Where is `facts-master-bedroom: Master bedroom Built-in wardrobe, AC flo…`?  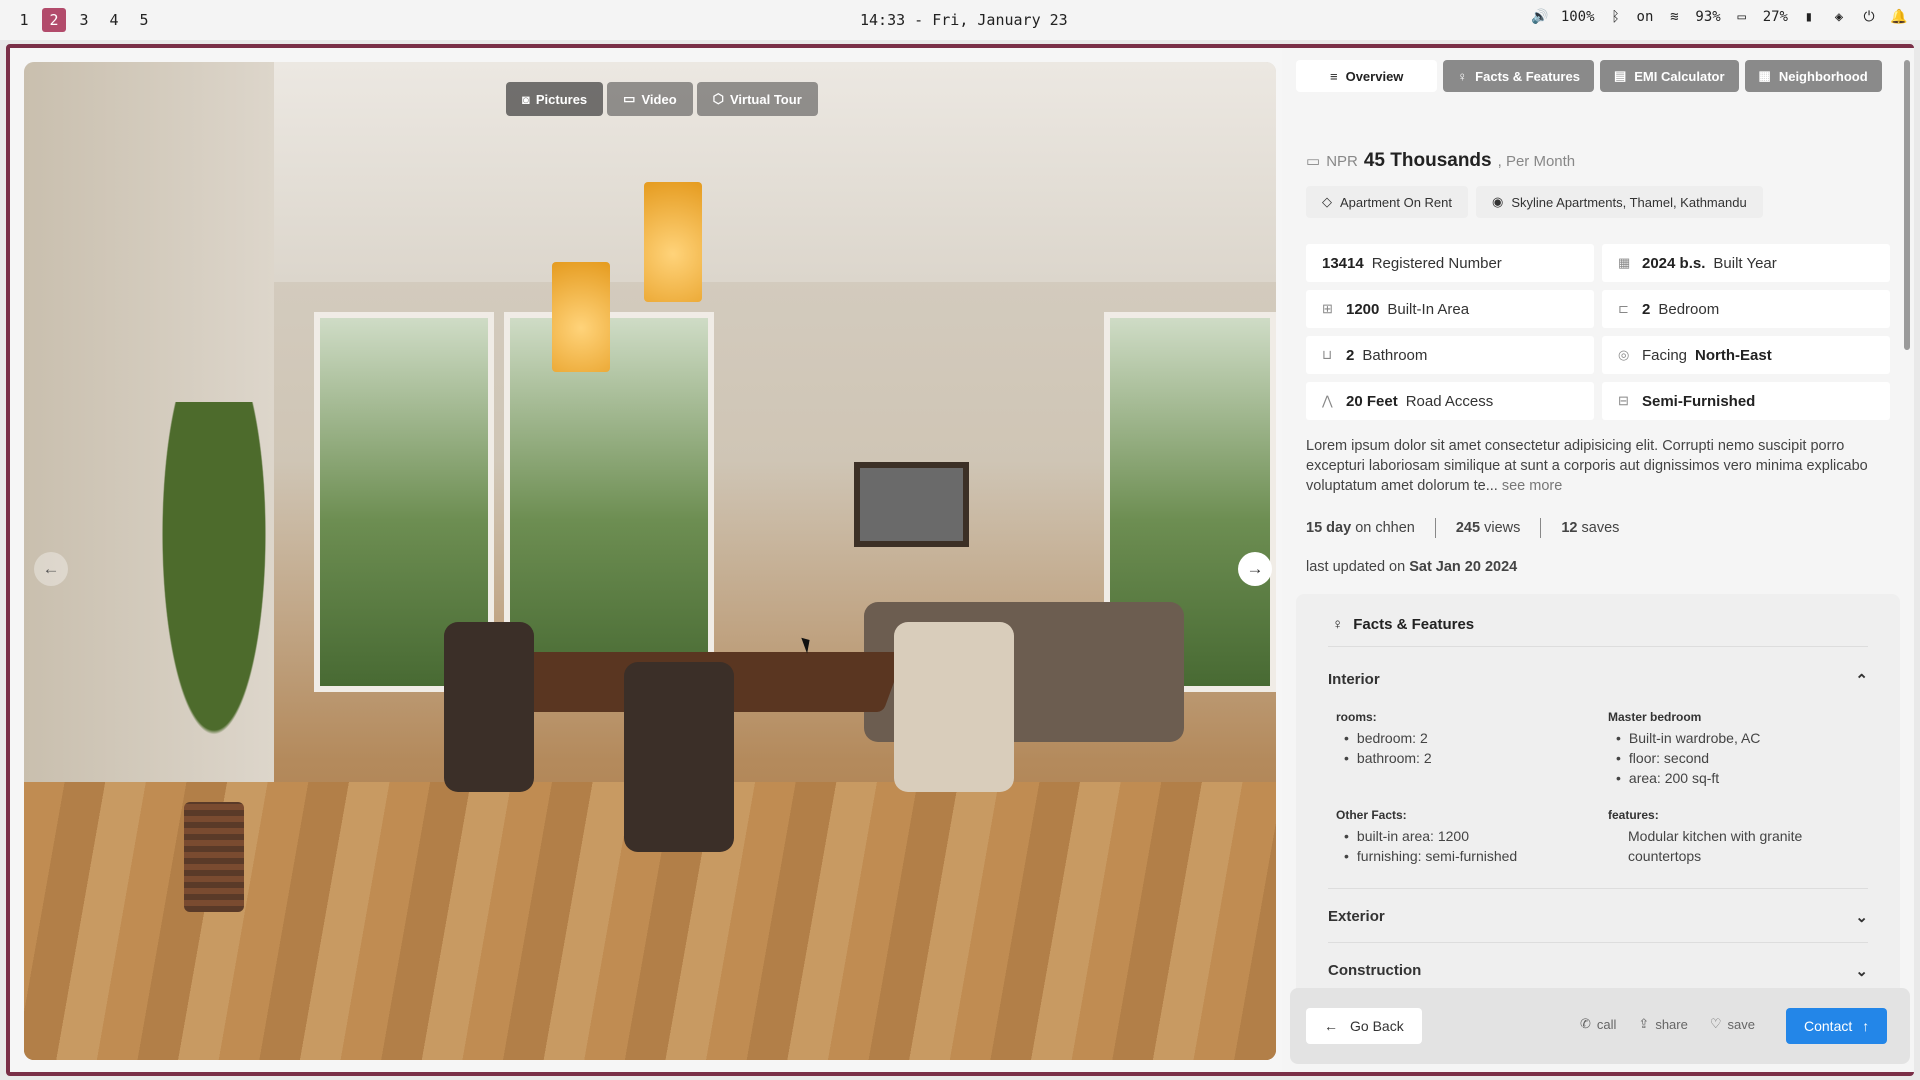
facts-master-bedroom: Master bedroom Built-in wardrobe, AC flo… is located at coordinates (1684, 749).